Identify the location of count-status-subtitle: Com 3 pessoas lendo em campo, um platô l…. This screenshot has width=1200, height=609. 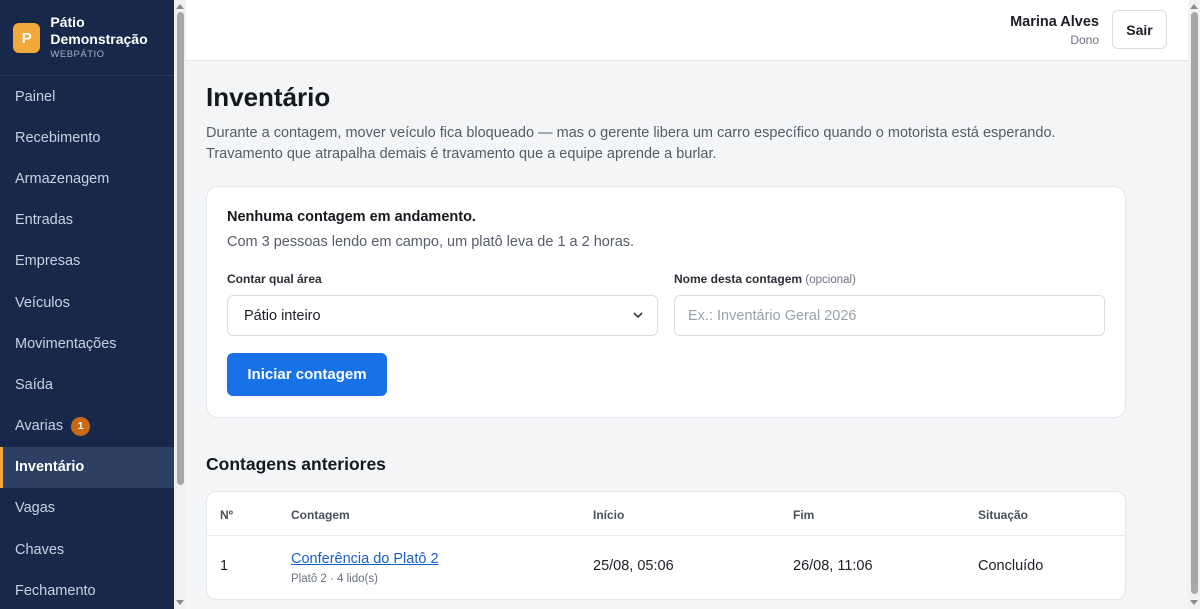
(431, 242).